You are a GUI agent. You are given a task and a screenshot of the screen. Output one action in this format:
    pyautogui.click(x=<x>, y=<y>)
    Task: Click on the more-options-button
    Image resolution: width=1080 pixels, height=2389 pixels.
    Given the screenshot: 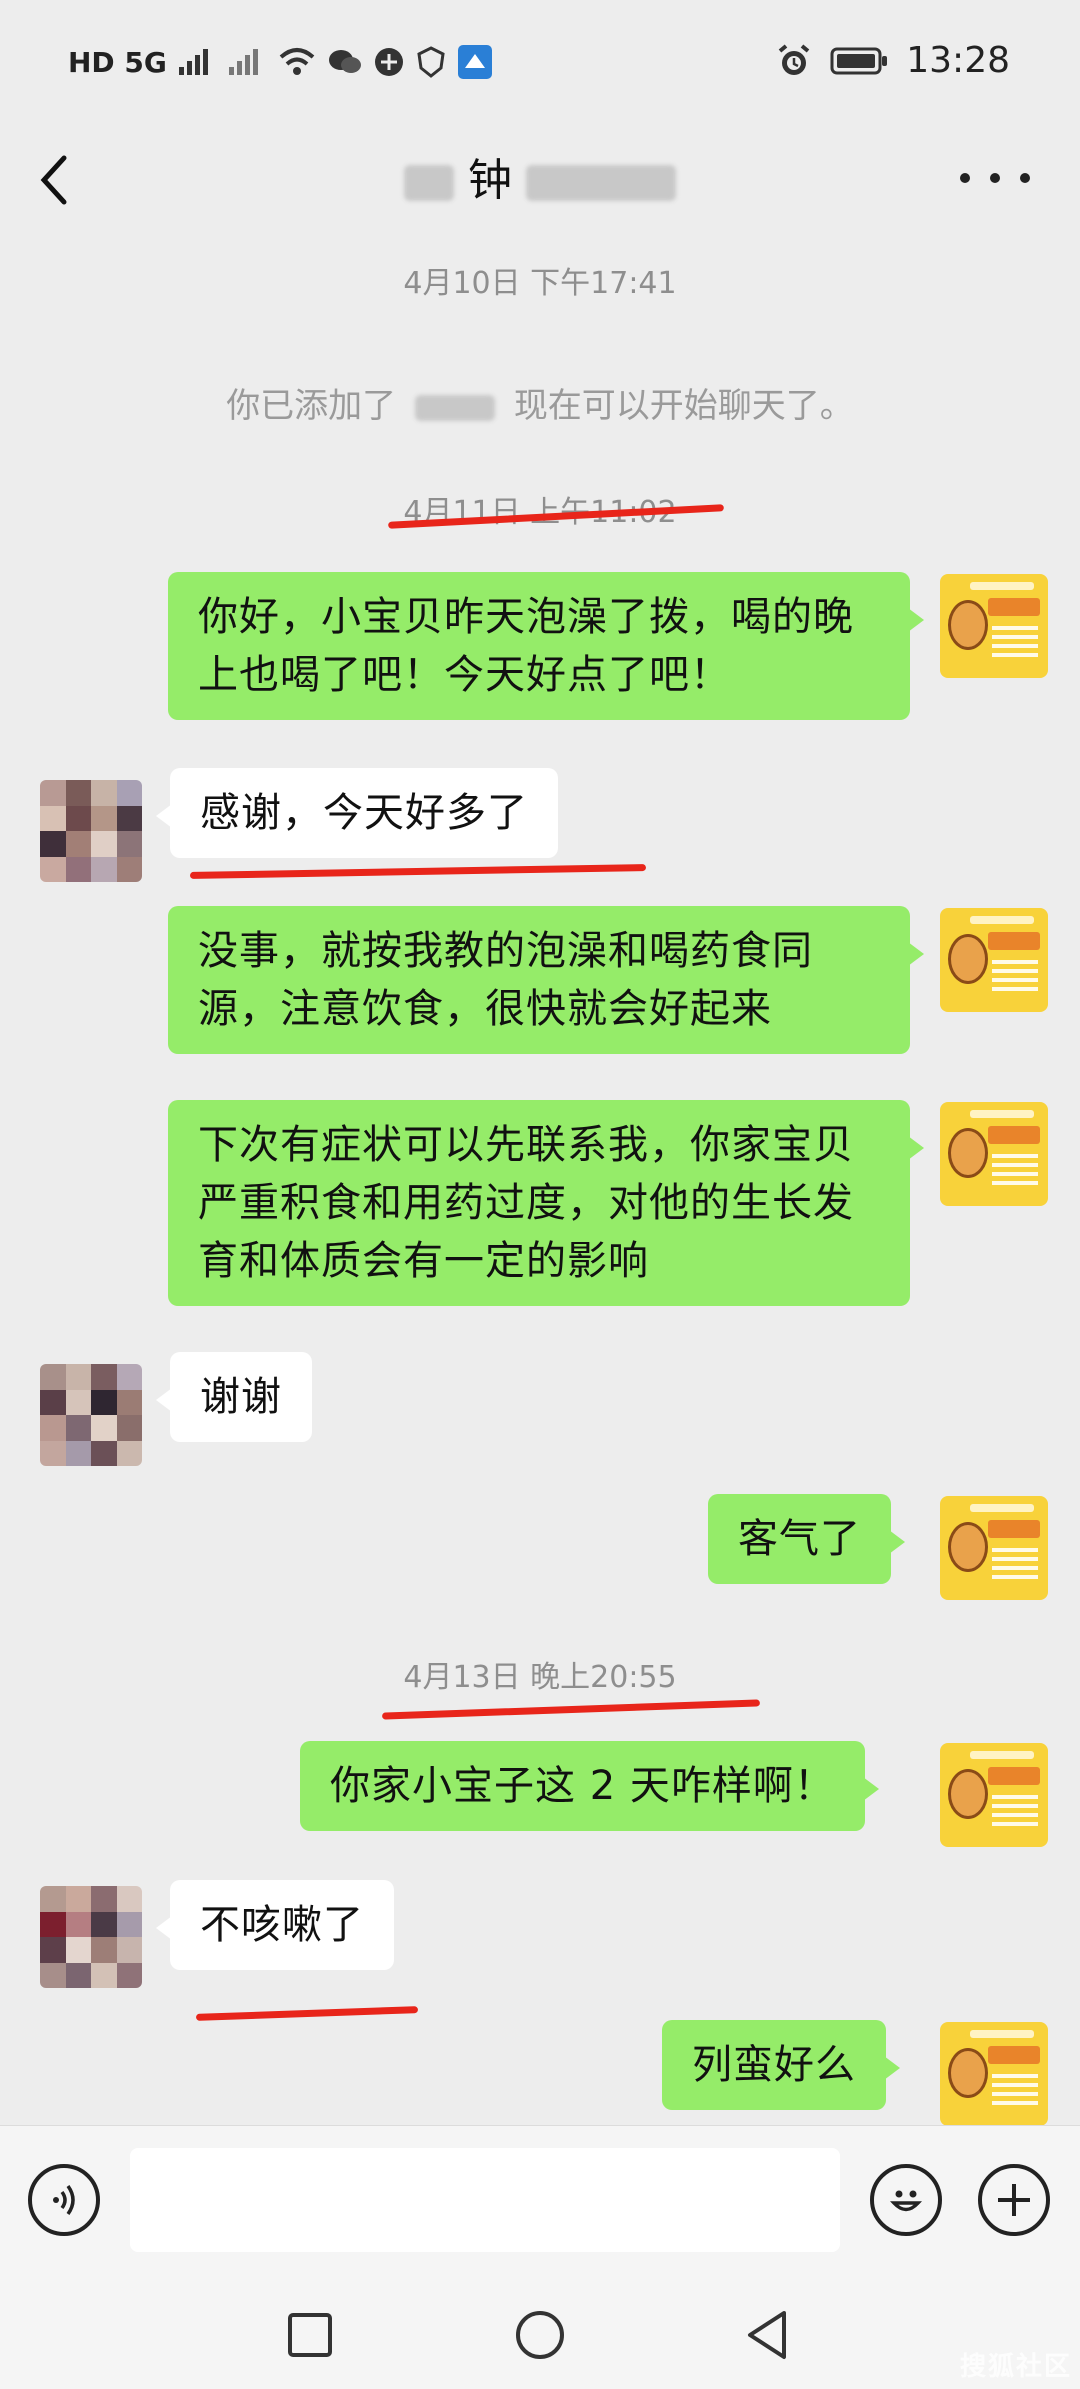 What is the action you would take?
    pyautogui.click(x=995, y=178)
    